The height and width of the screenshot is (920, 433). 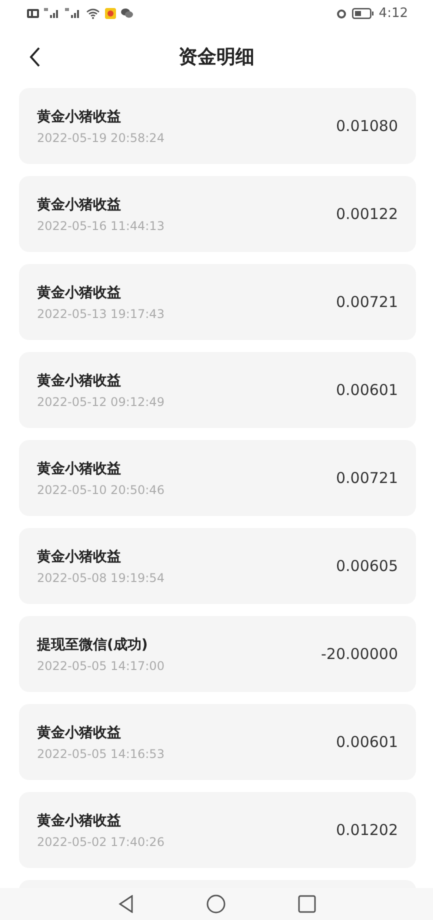 What do you see at coordinates (363, 13) in the screenshot?
I see `battery-icon` at bounding box center [363, 13].